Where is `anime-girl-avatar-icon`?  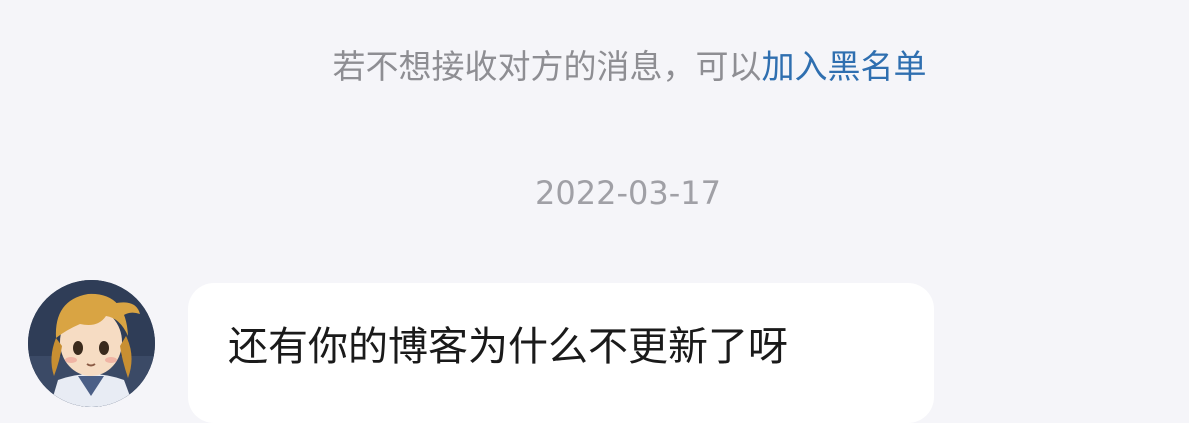 anime-girl-avatar-icon is located at coordinates (91, 343).